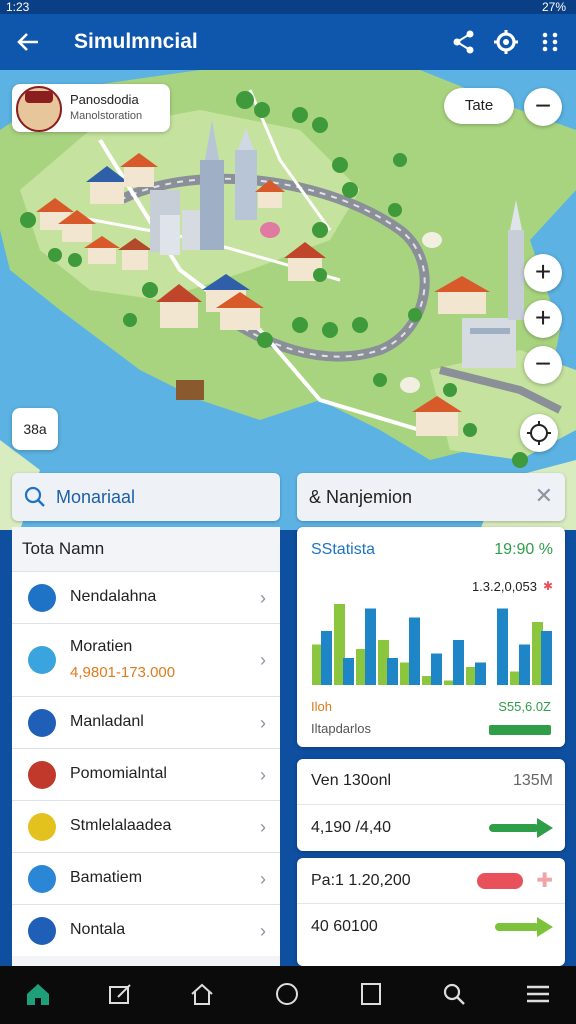 The height and width of the screenshot is (1024, 576). Describe the element at coordinates (106, 116) in the screenshot. I see `profile-subtitle: Manolstoration` at that location.